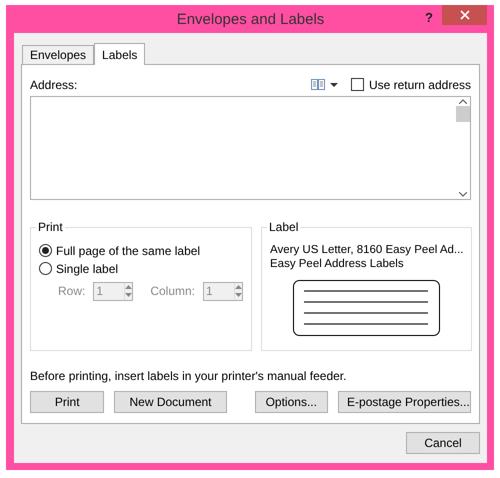  I want to click on close-icon, so click(465, 15).